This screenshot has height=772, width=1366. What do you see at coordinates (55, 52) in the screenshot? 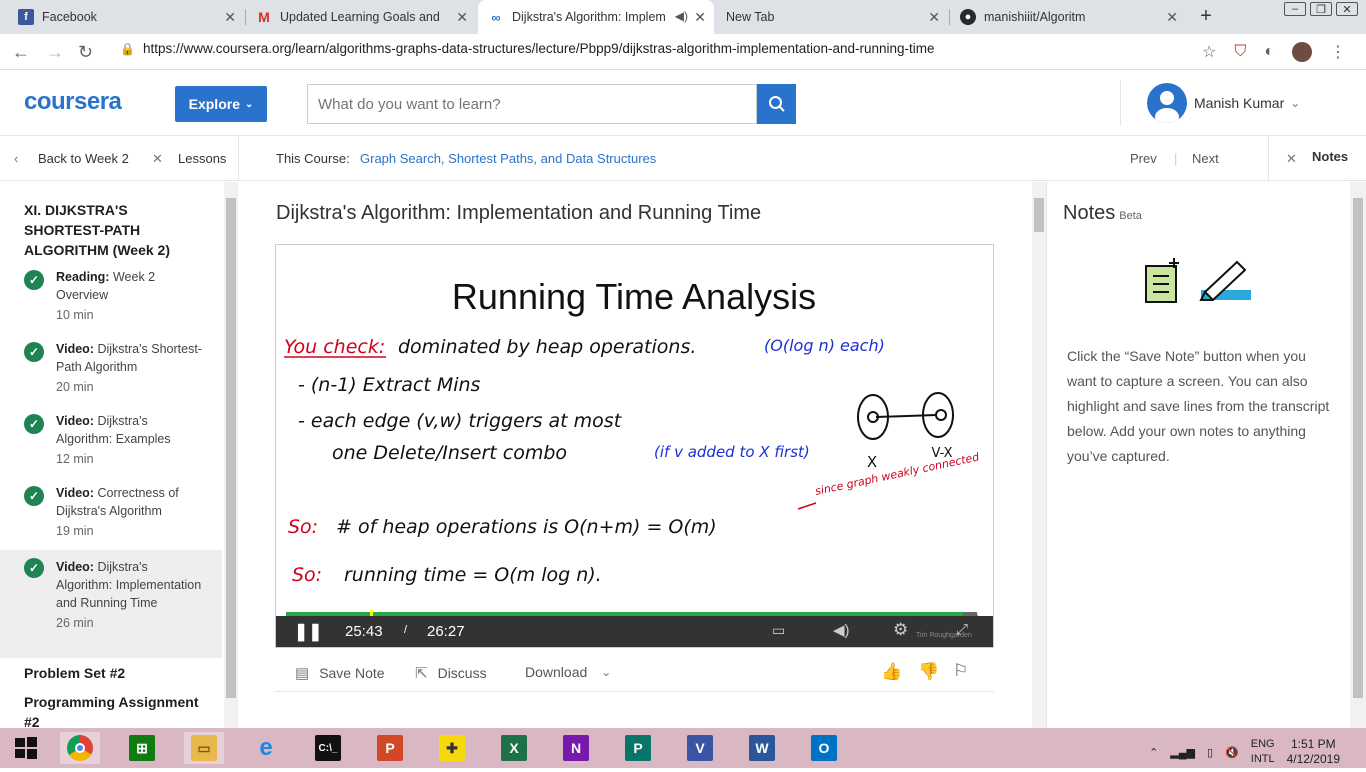
I see `forward-arrow-icon: →` at bounding box center [55, 52].